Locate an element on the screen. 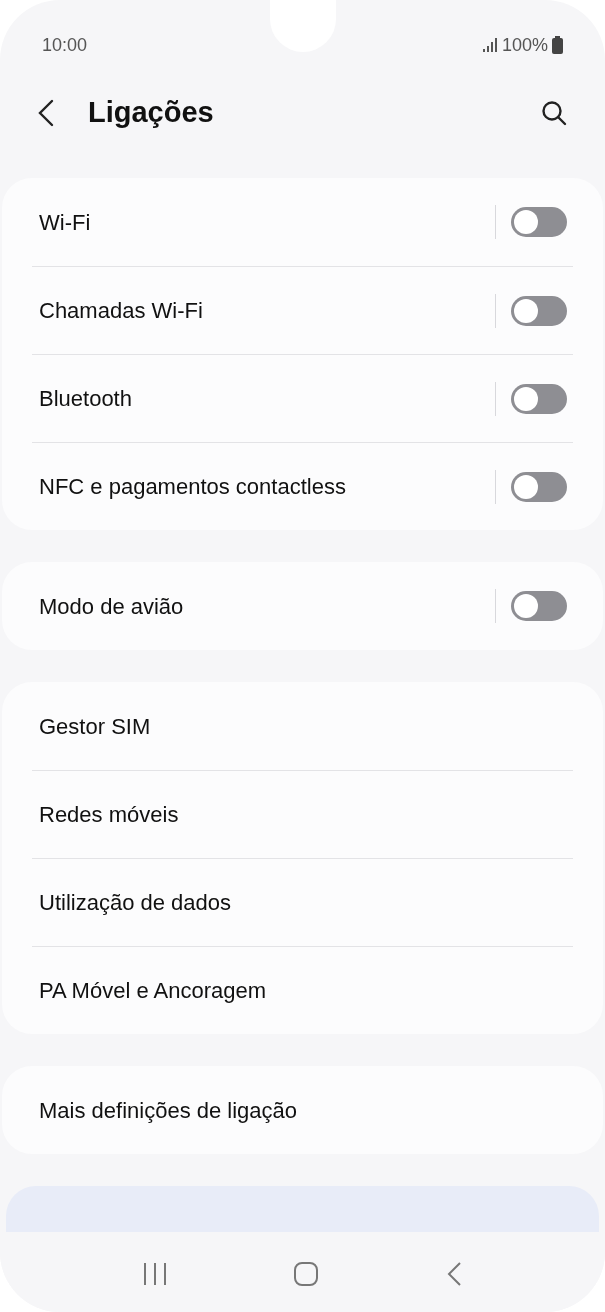 The image size is (605, 1312). settings-row: NFC e pagamentos contactless is located at coordinates (302, 486).